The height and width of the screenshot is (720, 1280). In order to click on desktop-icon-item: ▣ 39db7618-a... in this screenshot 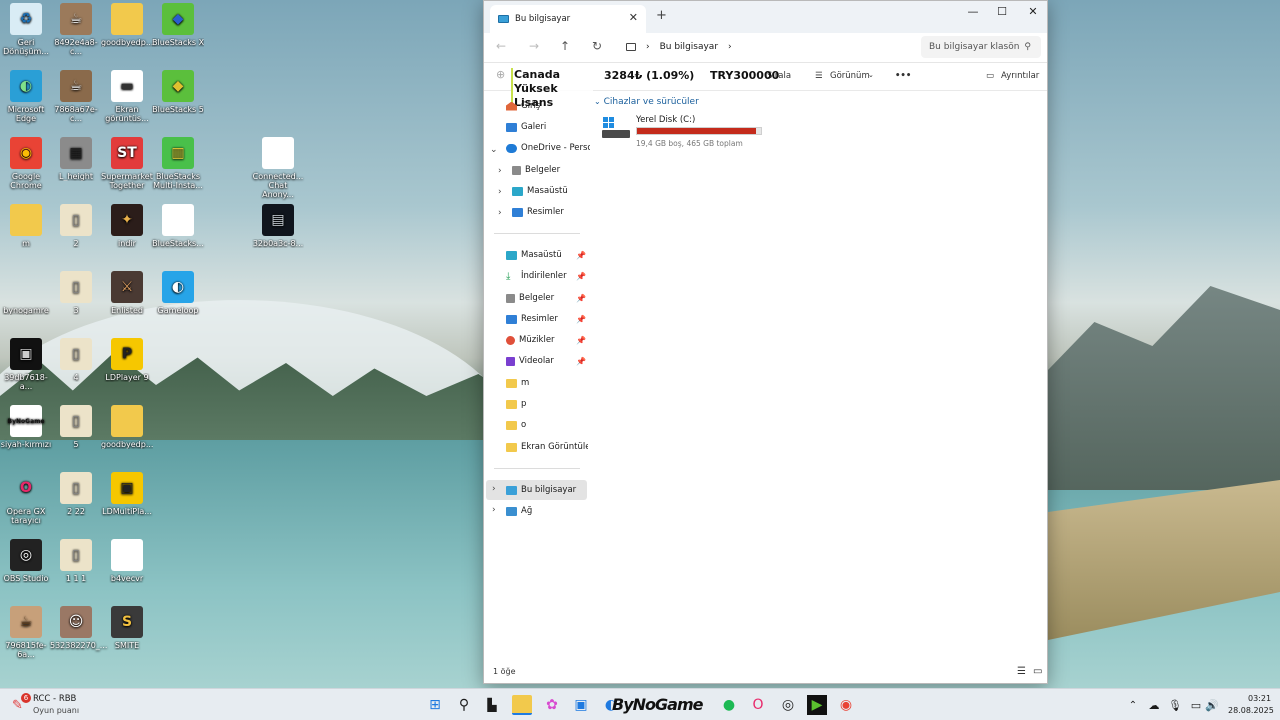, I will do `click(26, 371)`.